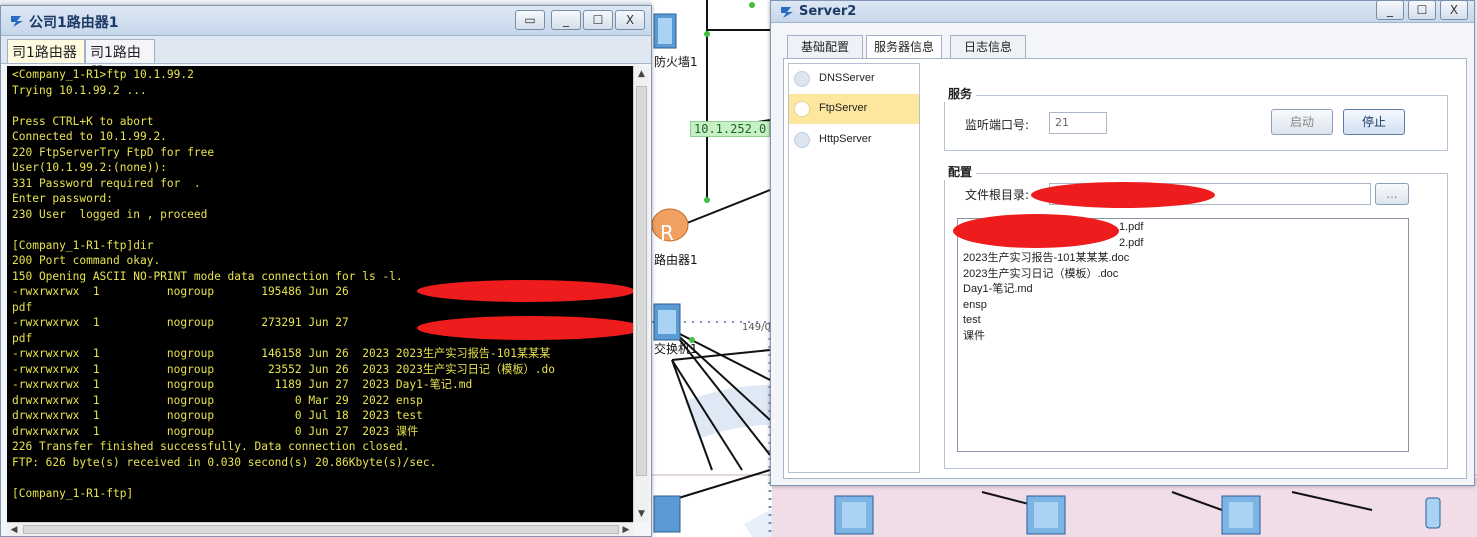 This screenshot has width=1477, height=537. What do you see at coordinates (1302, 122) in the screenshot?
I see `start-button: 启动` at bounding box center [1302, 122].